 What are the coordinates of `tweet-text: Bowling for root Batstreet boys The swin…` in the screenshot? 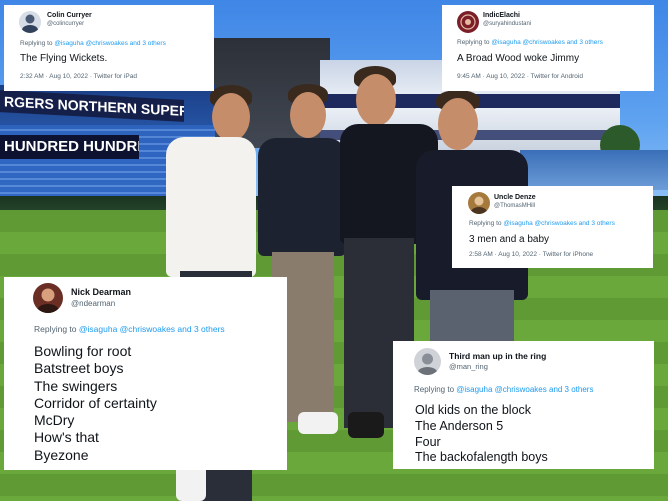 It's located at (95, 403).